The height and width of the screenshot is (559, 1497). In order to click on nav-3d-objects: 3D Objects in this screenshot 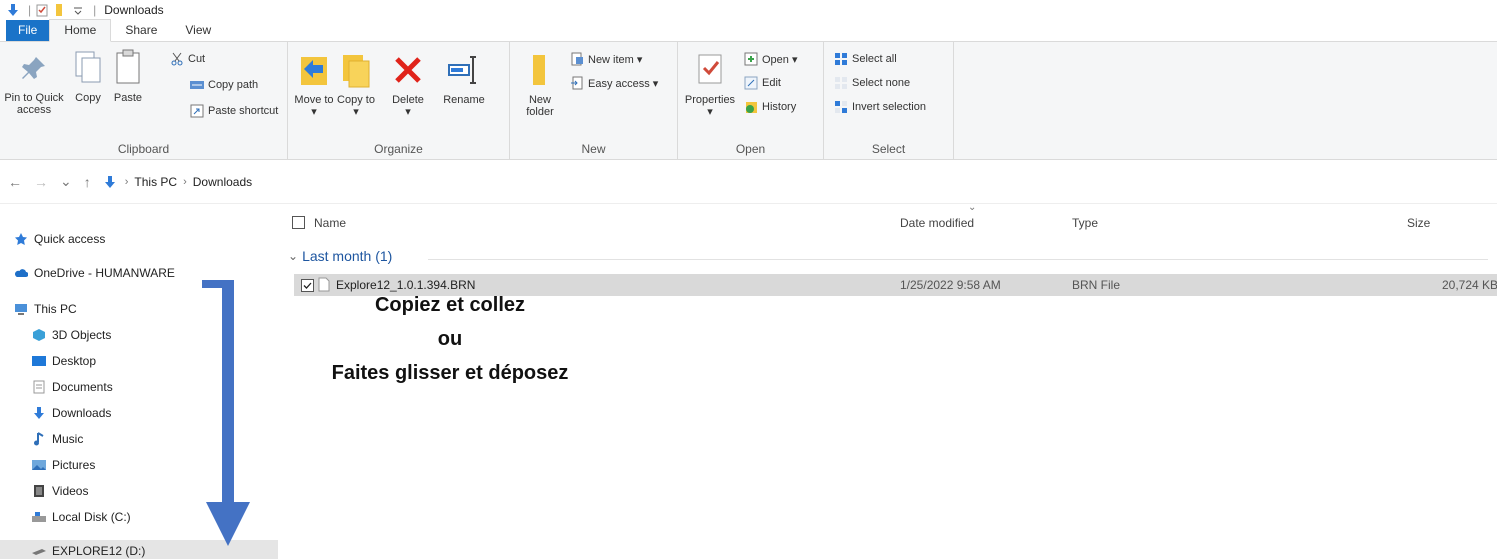, I will do `click(71, 335)`.